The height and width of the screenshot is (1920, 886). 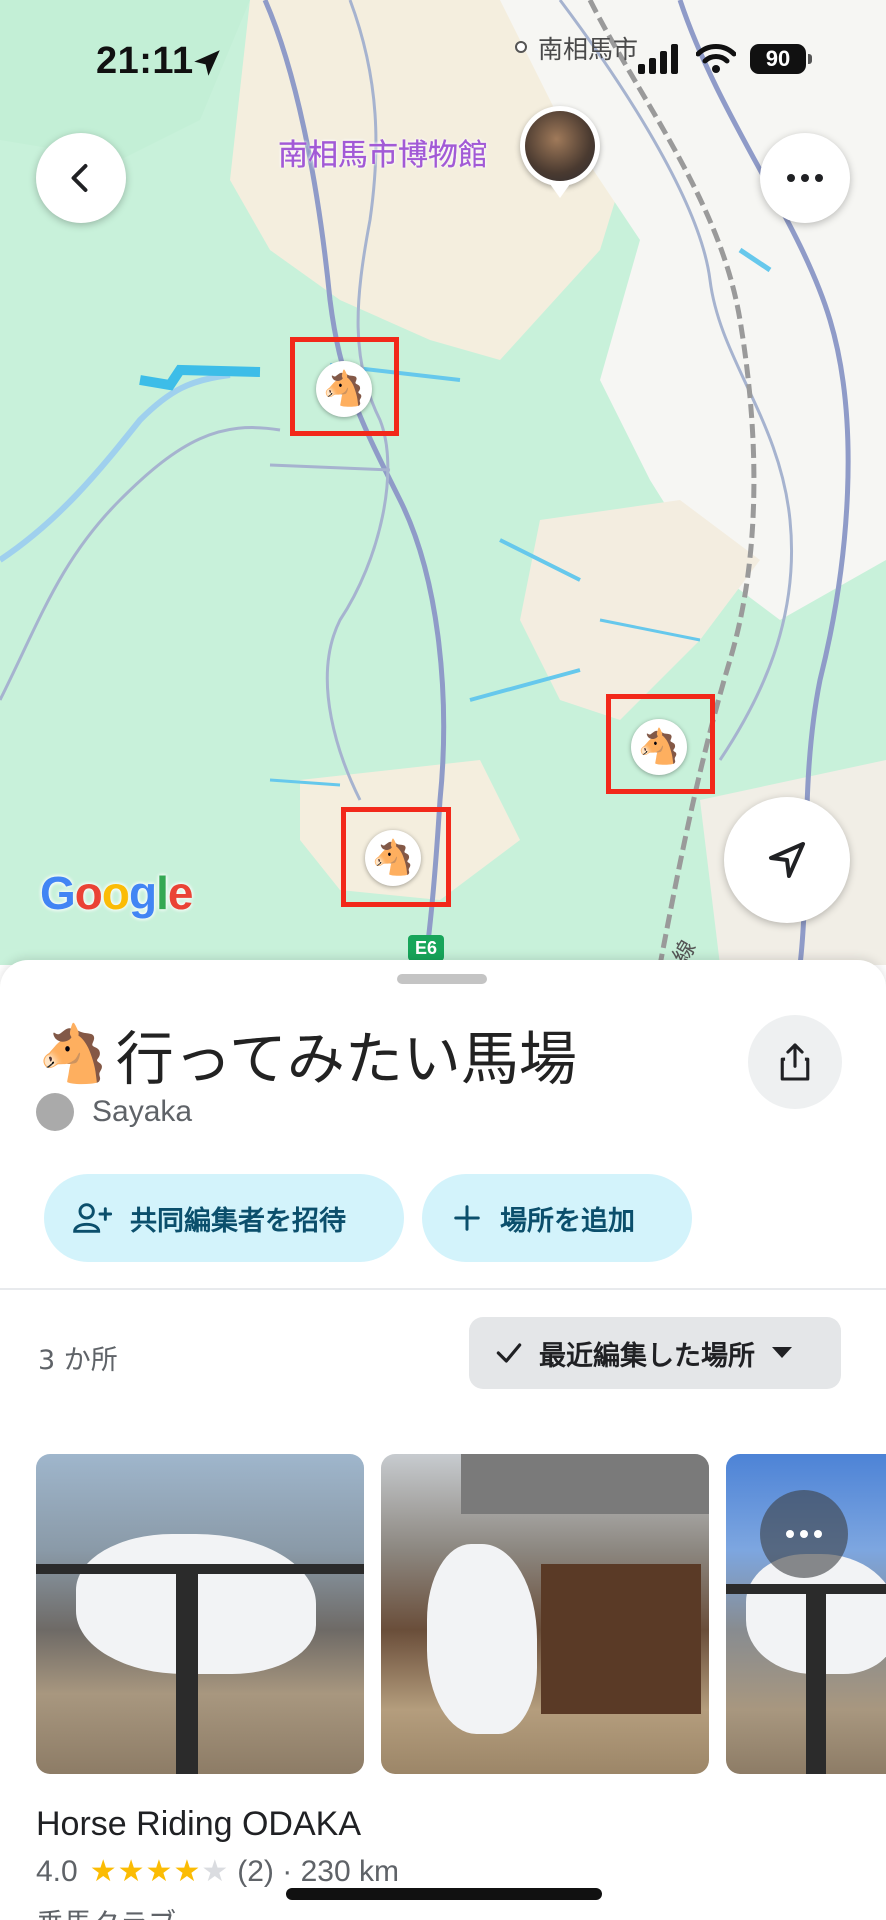 What do you see at coordinates (78, 1360) in the screenshot?
I see `place-count: 3 か所` at bounding box center [78, 1360].